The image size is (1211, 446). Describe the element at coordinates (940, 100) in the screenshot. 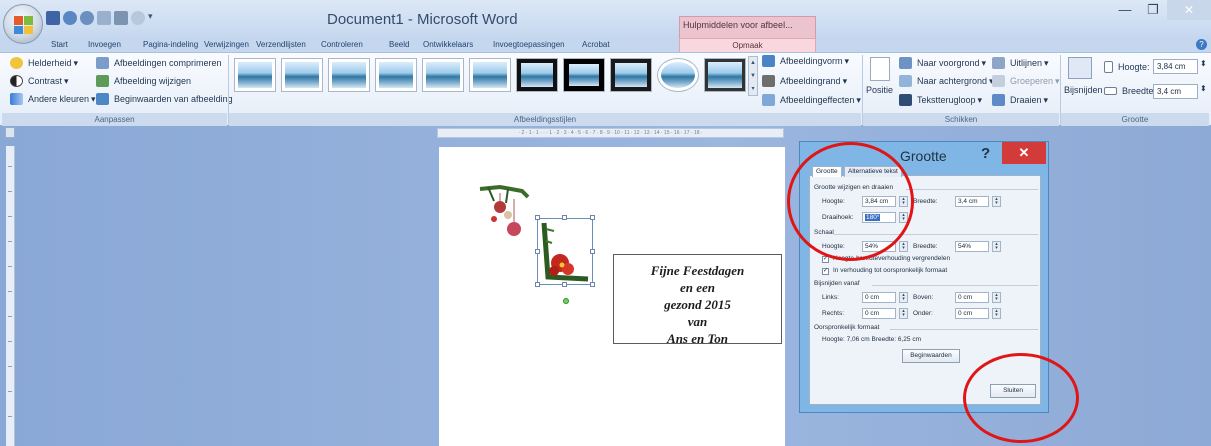

I see `tekstterugloop-button: Tekstterugloop ▾` at that location.